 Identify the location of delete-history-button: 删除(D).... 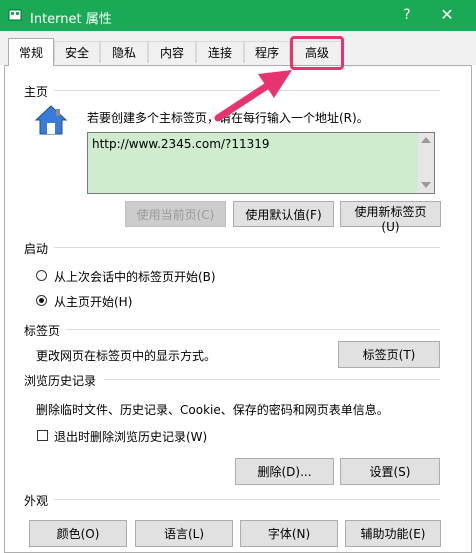
(284, 471).